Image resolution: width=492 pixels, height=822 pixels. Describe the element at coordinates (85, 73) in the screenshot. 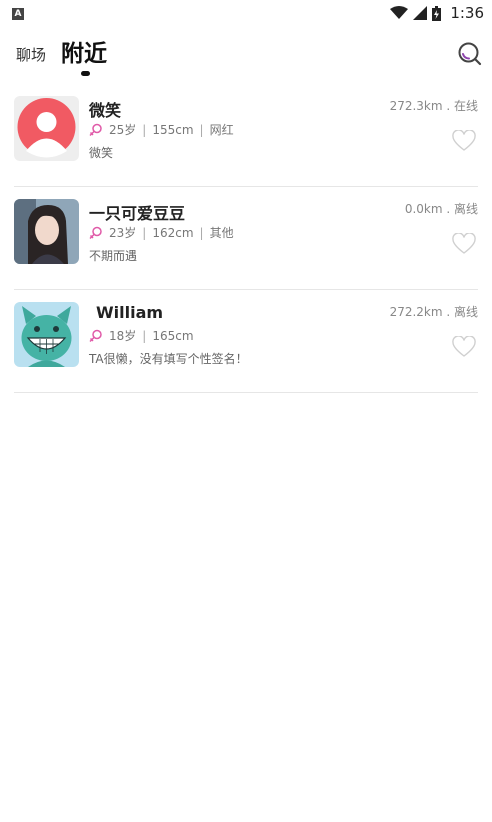

I see `tab-indicator` at that location.